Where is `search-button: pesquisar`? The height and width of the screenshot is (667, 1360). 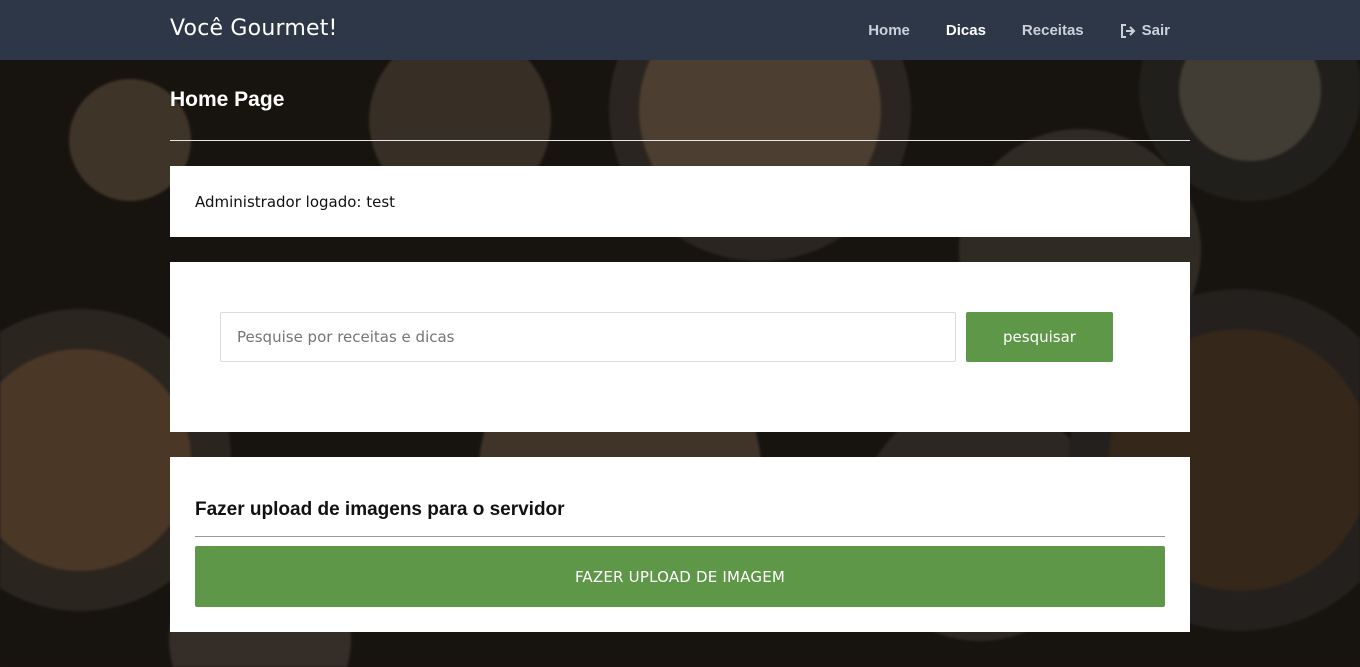 search-button: pesquisar is located at coordinates (1039, 337).